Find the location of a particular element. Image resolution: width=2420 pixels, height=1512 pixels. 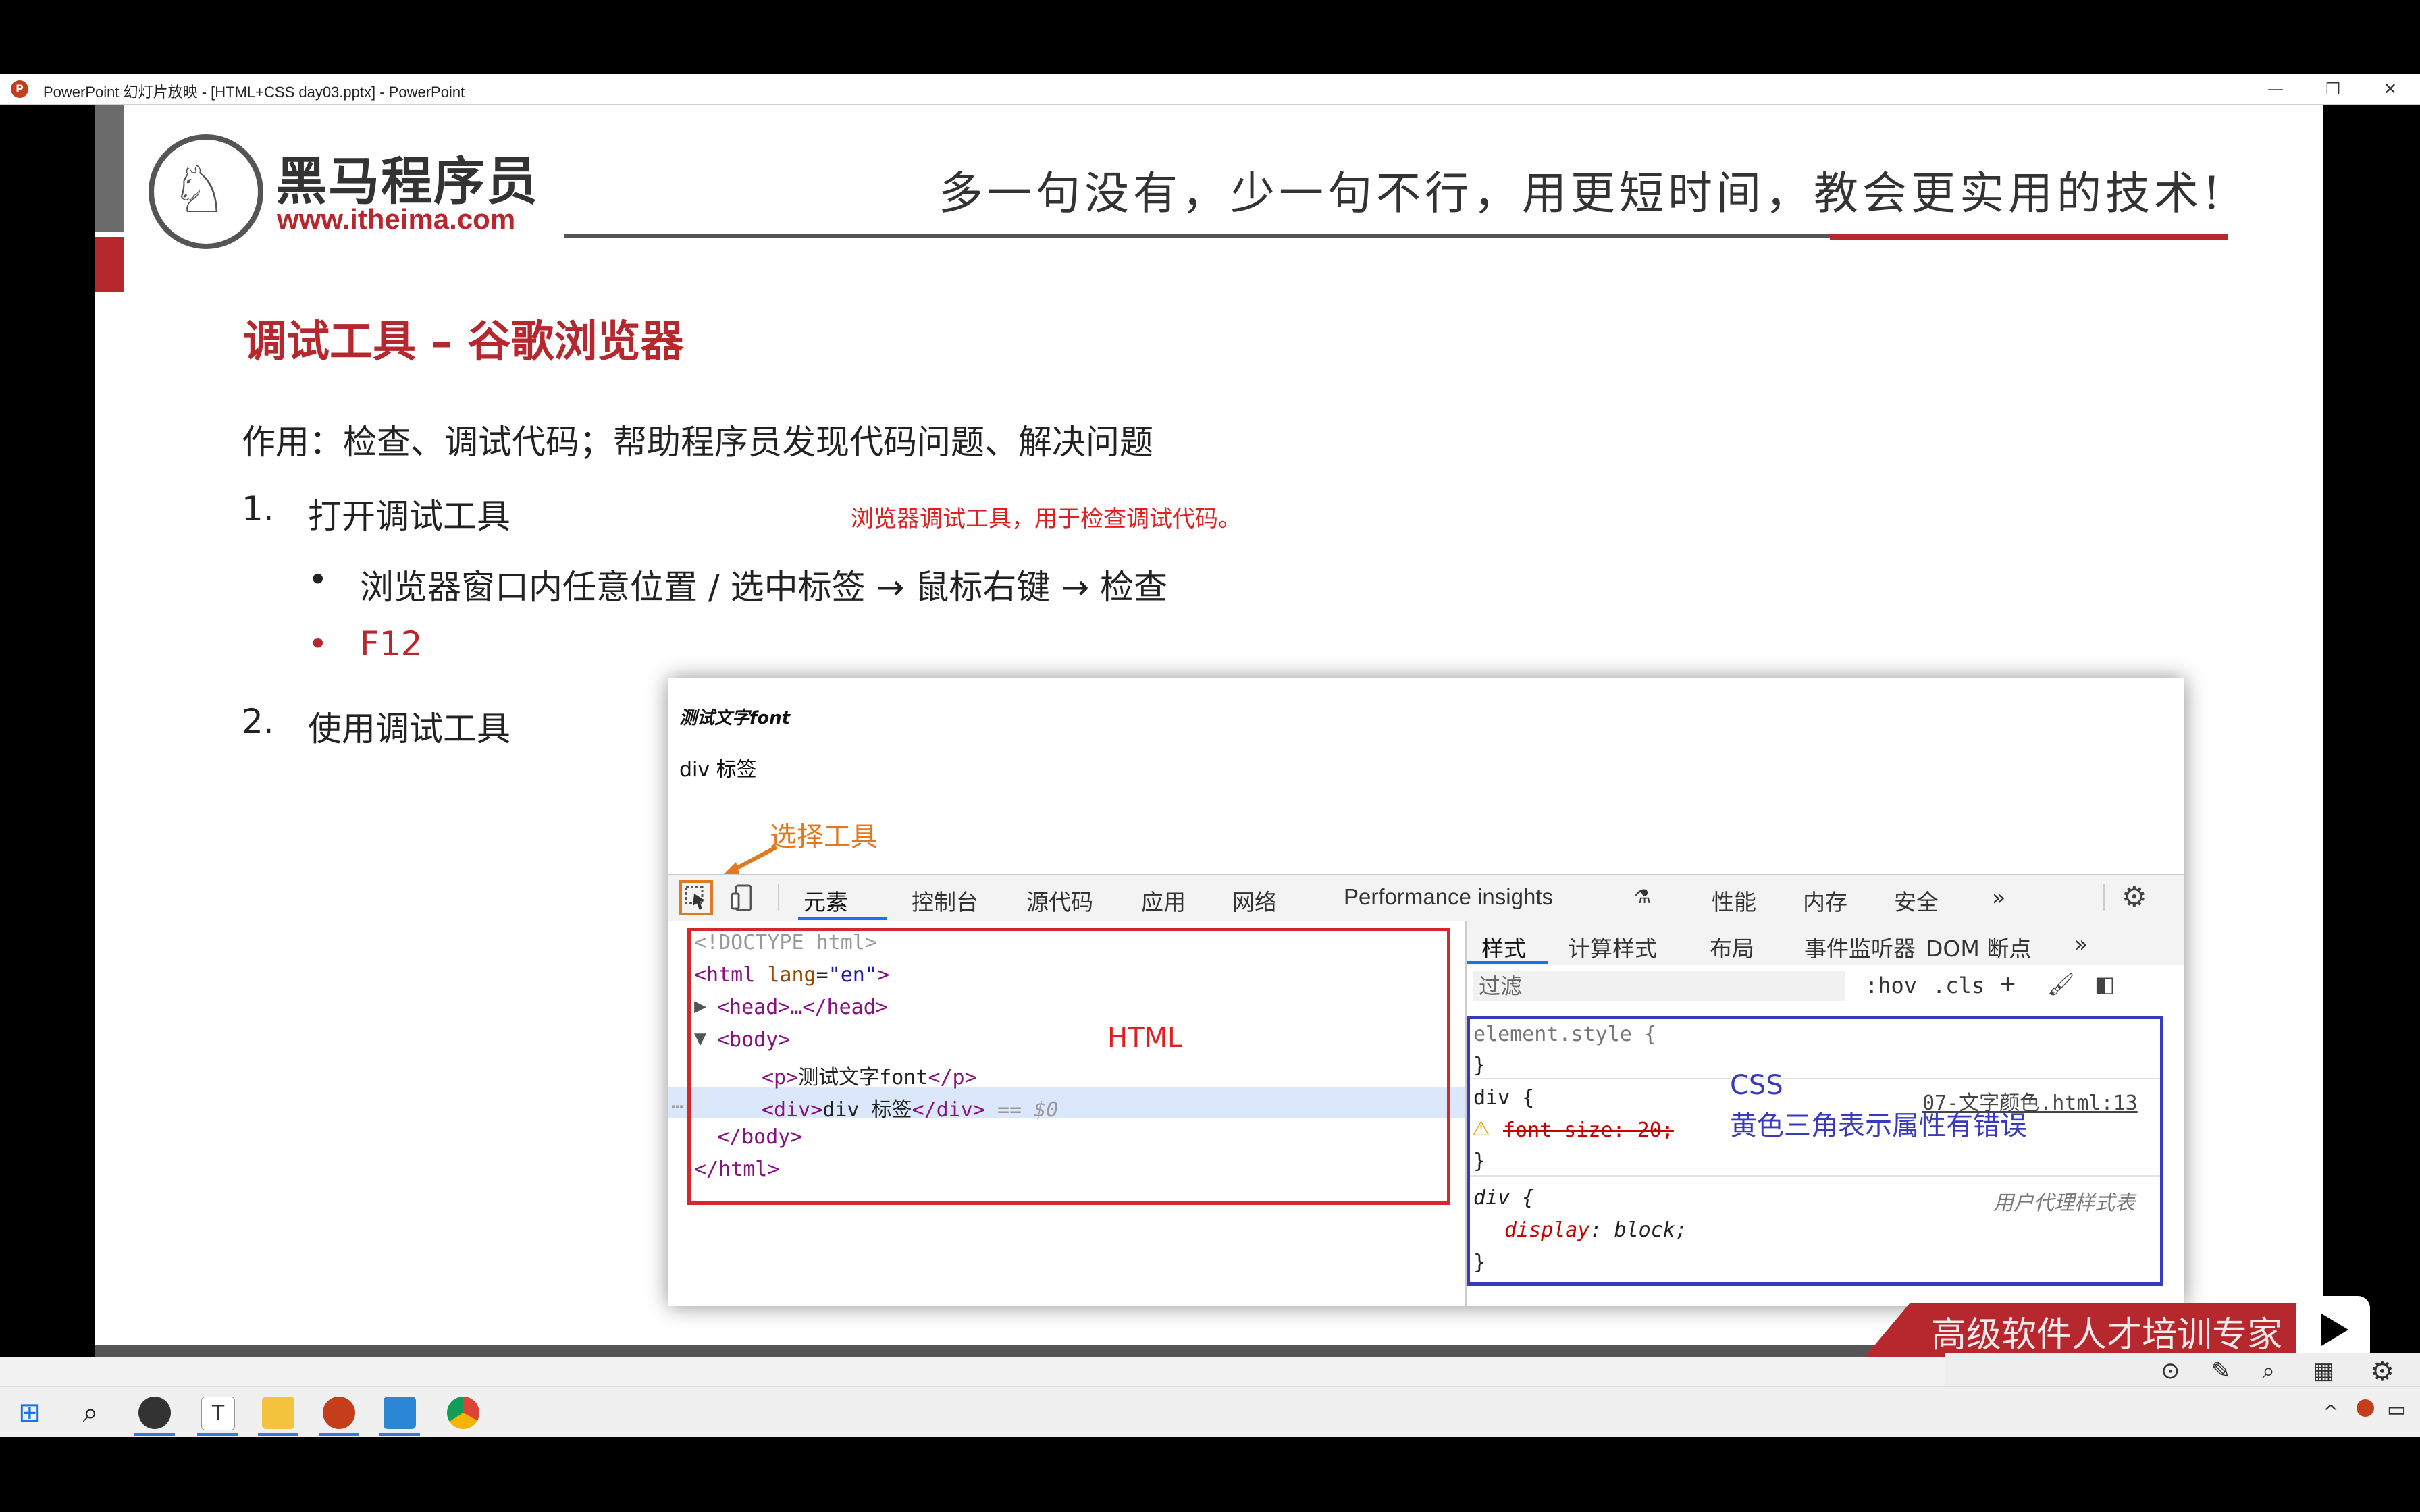

slogan: 多一句没有，少一句不行，用更短时间，教会更实用的技术! is located at coordinates (1582, 193).